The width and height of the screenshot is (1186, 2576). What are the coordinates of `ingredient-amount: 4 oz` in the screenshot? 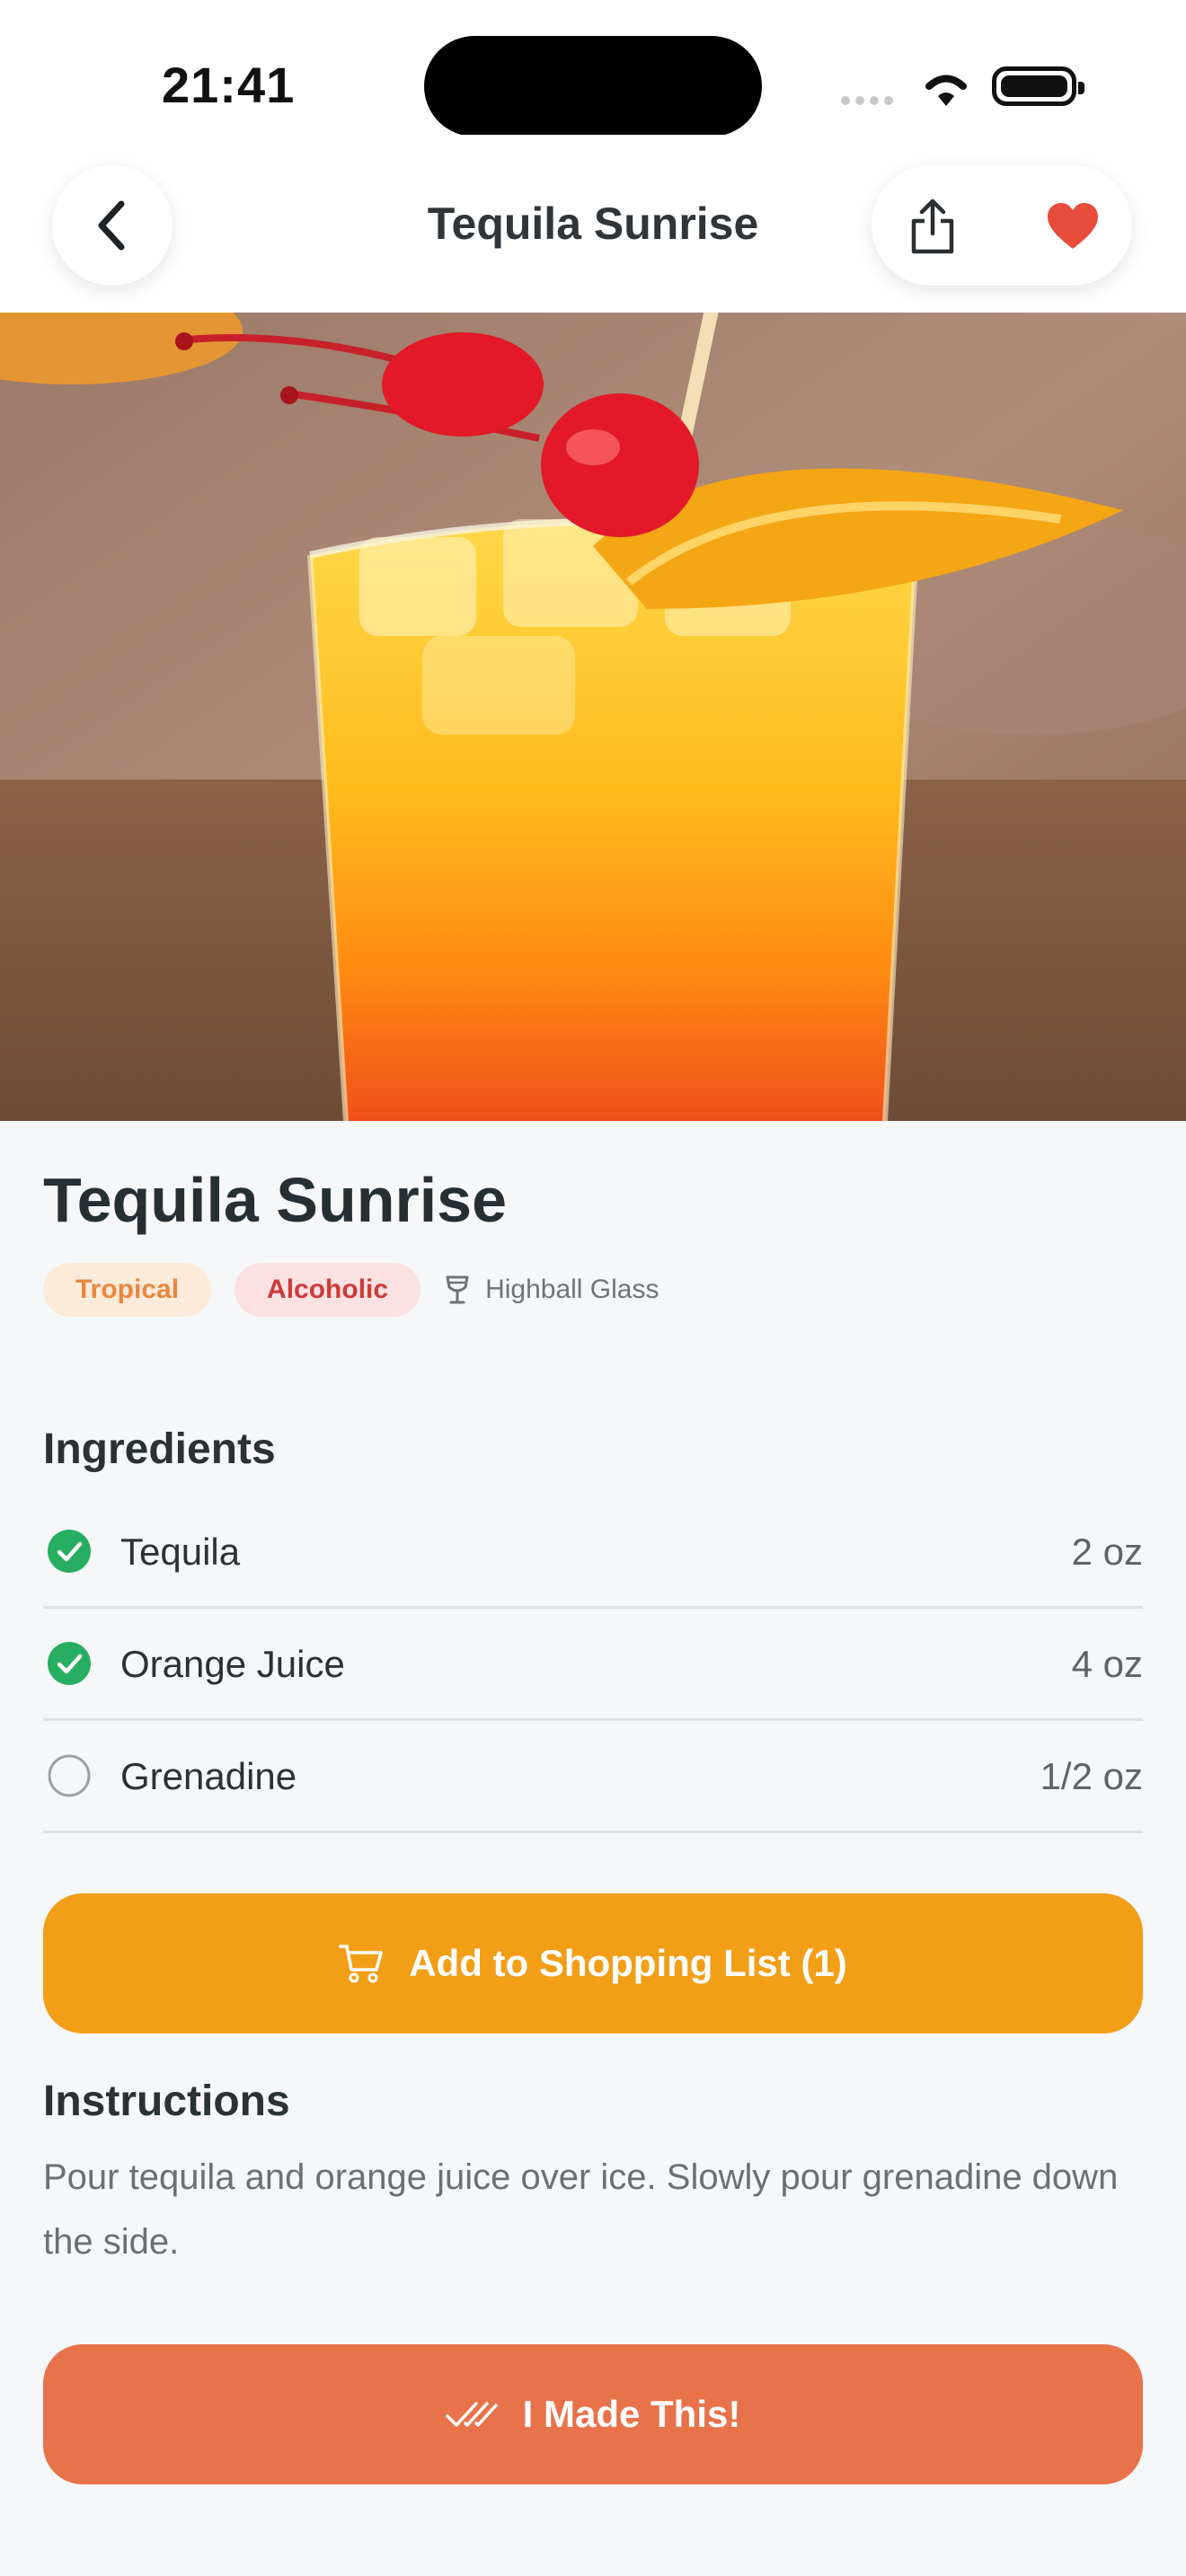 It's located at (1107, 1664).